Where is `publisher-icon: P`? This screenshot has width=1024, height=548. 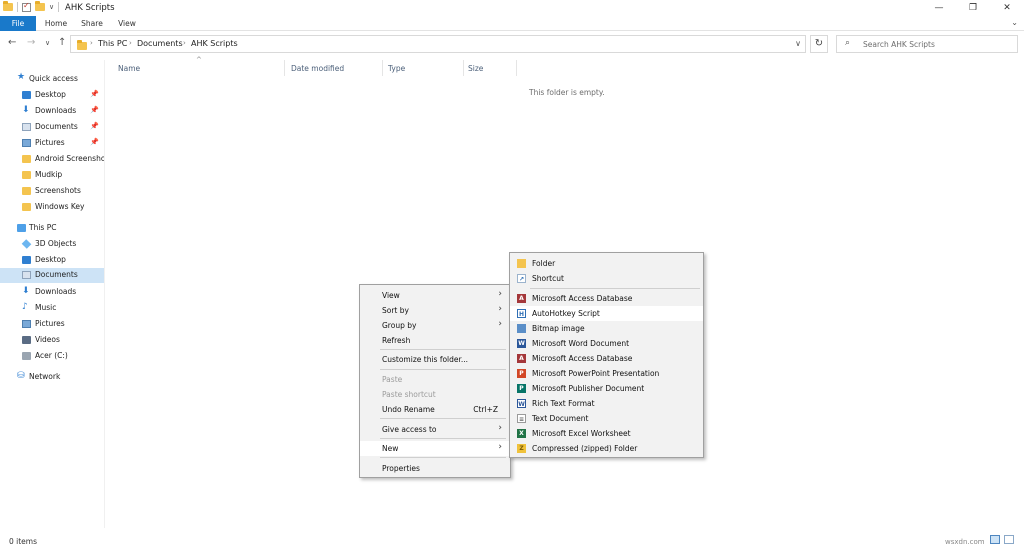
publisher-icon: P is located at coordinates (521, 388).